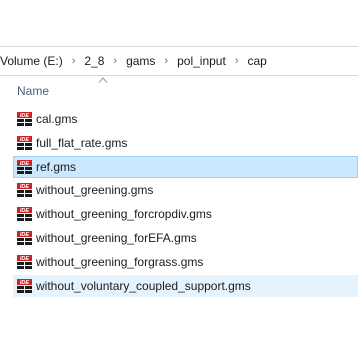  I want to click on breadcrumb-pol-input: pol_input, so click(201, 61).